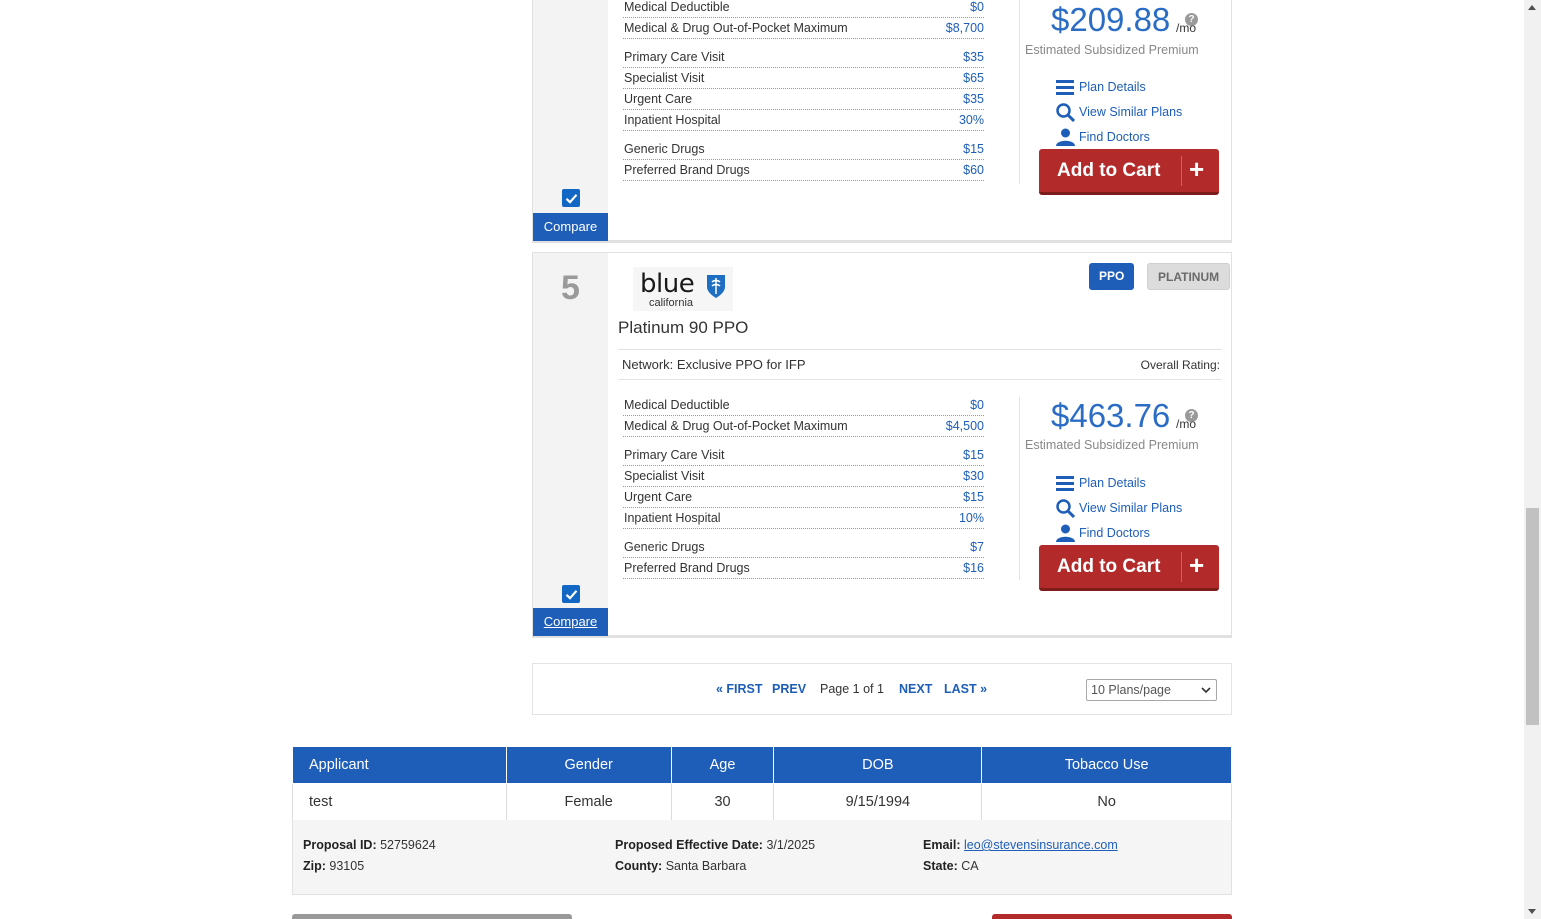  Describe the element at coordinates (973, 78) in the screenshot. I see `benefit-value: $65` at that location.